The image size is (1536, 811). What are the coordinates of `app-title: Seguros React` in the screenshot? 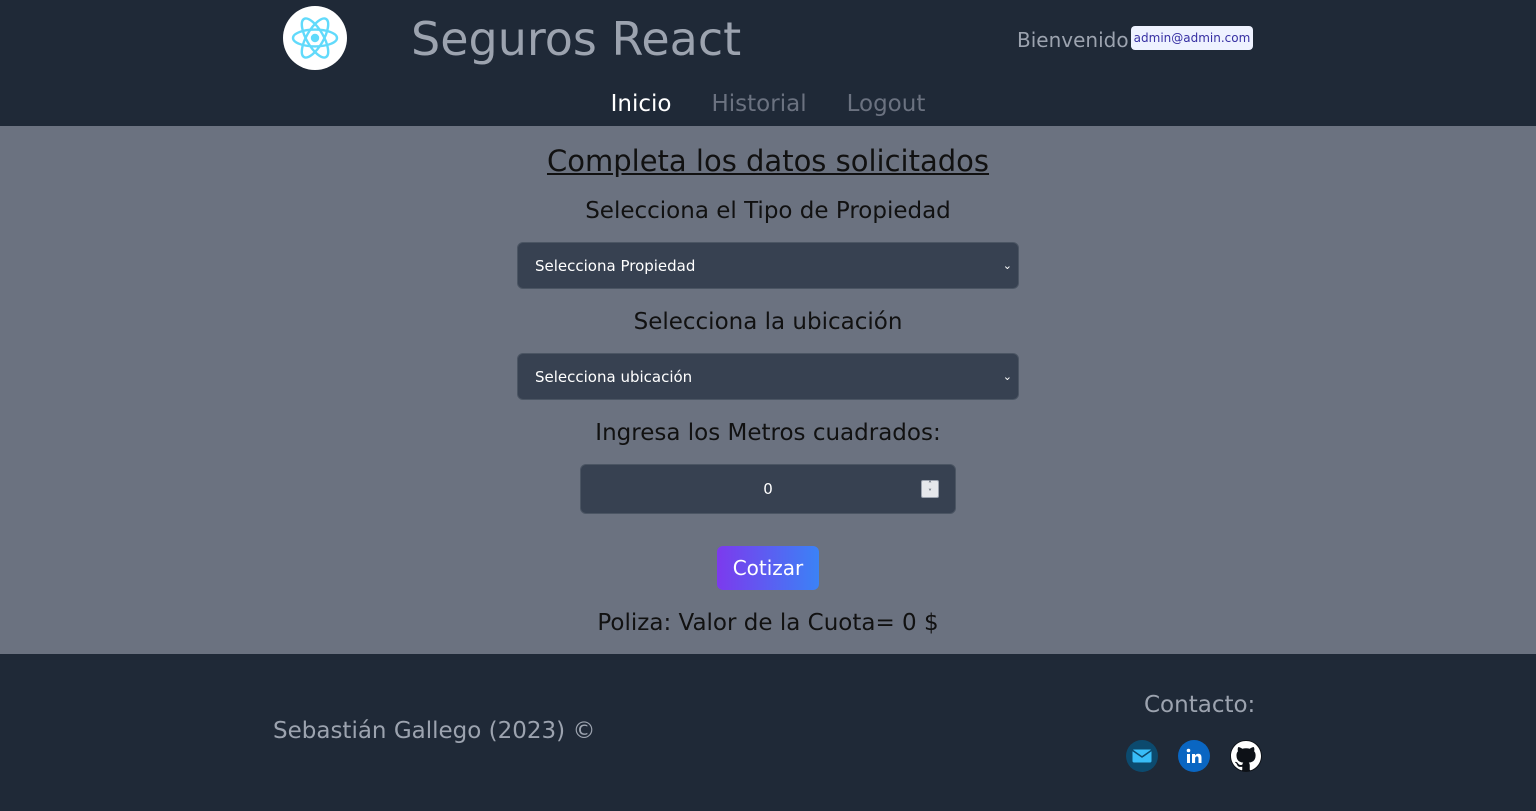 It's located at (576, 39).